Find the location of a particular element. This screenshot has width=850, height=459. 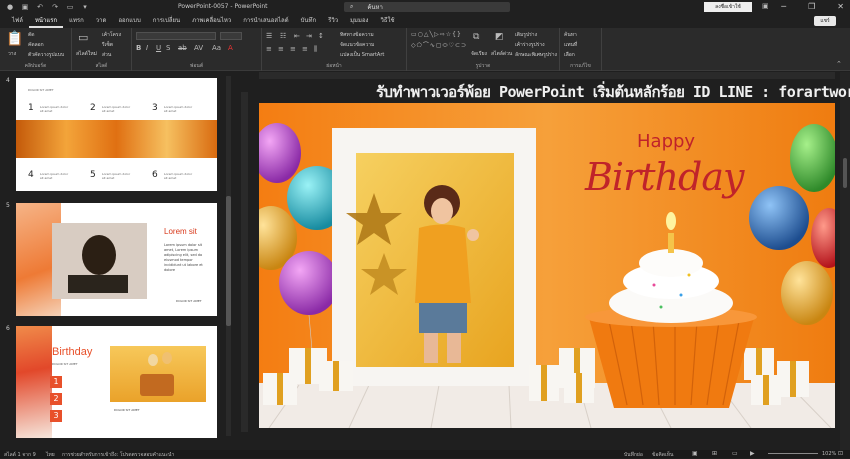

tab-draw: วาด is located at coordinates (101, 21).